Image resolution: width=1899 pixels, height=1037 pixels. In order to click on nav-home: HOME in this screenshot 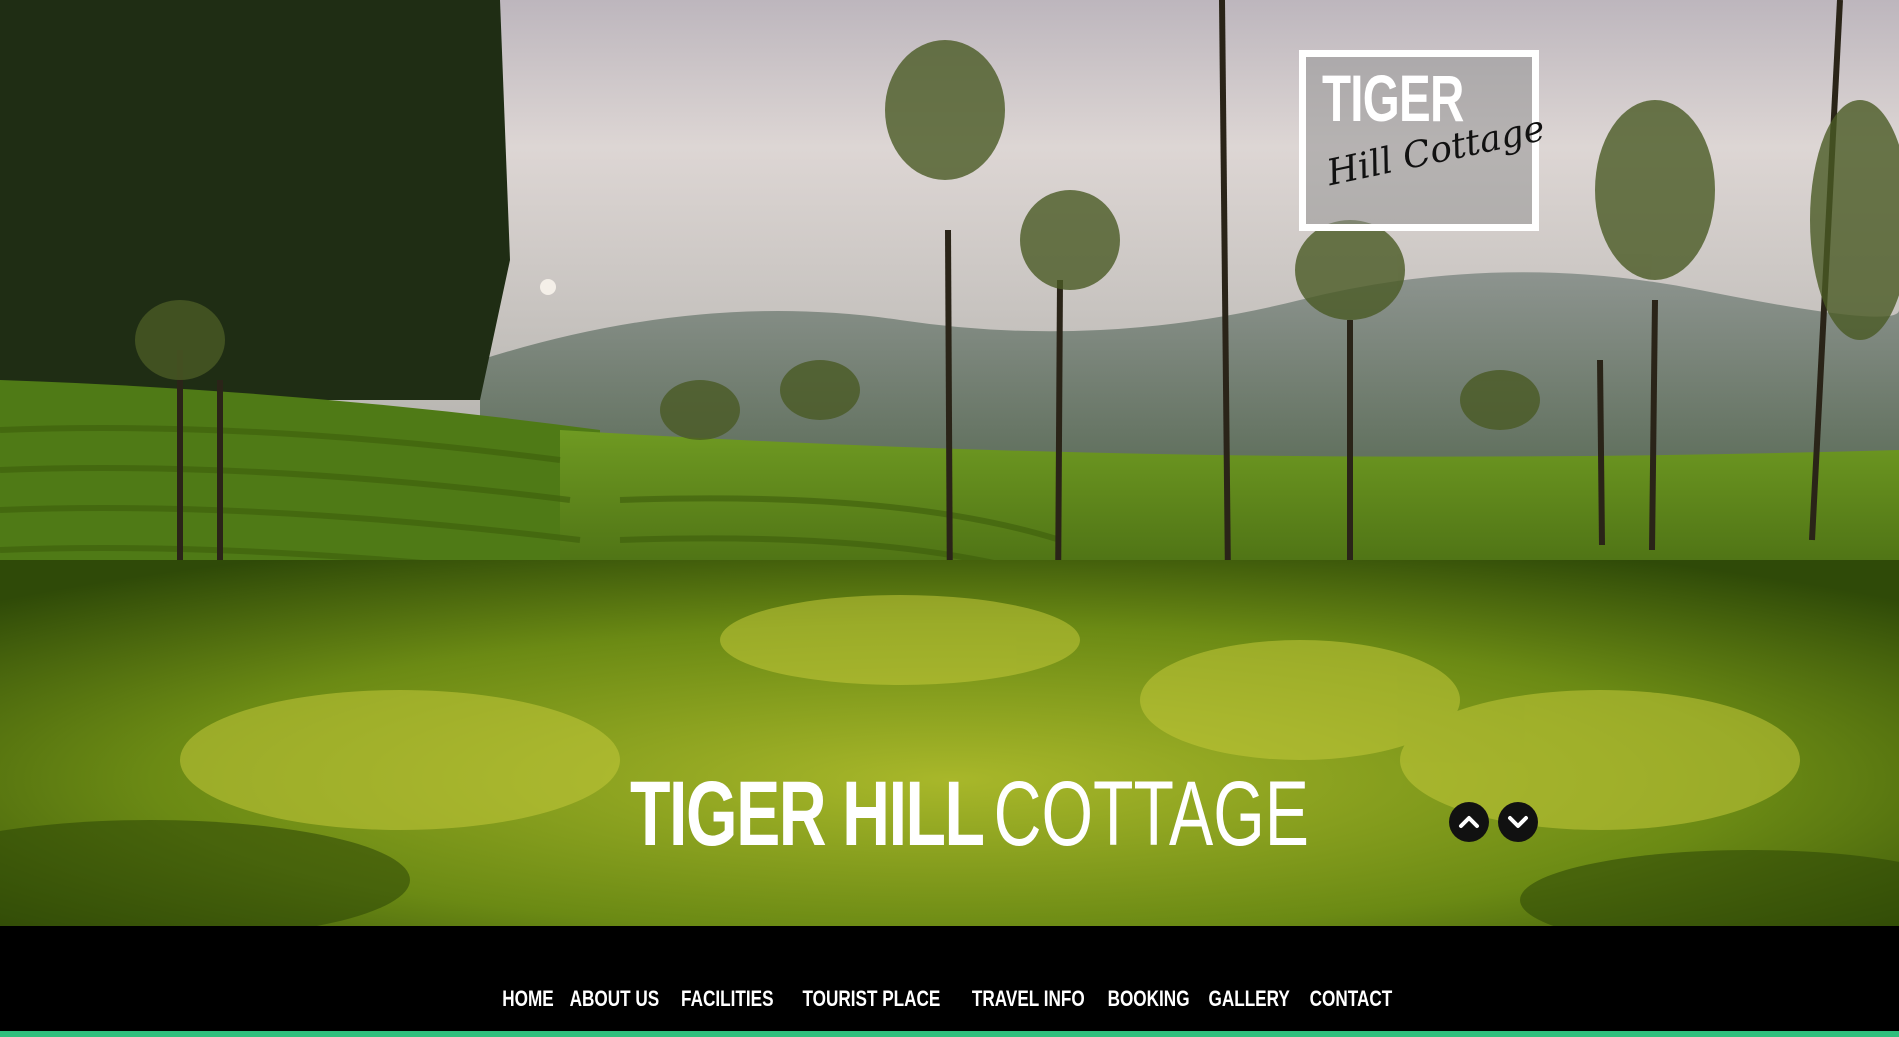, I will do `click(528, 999)`.